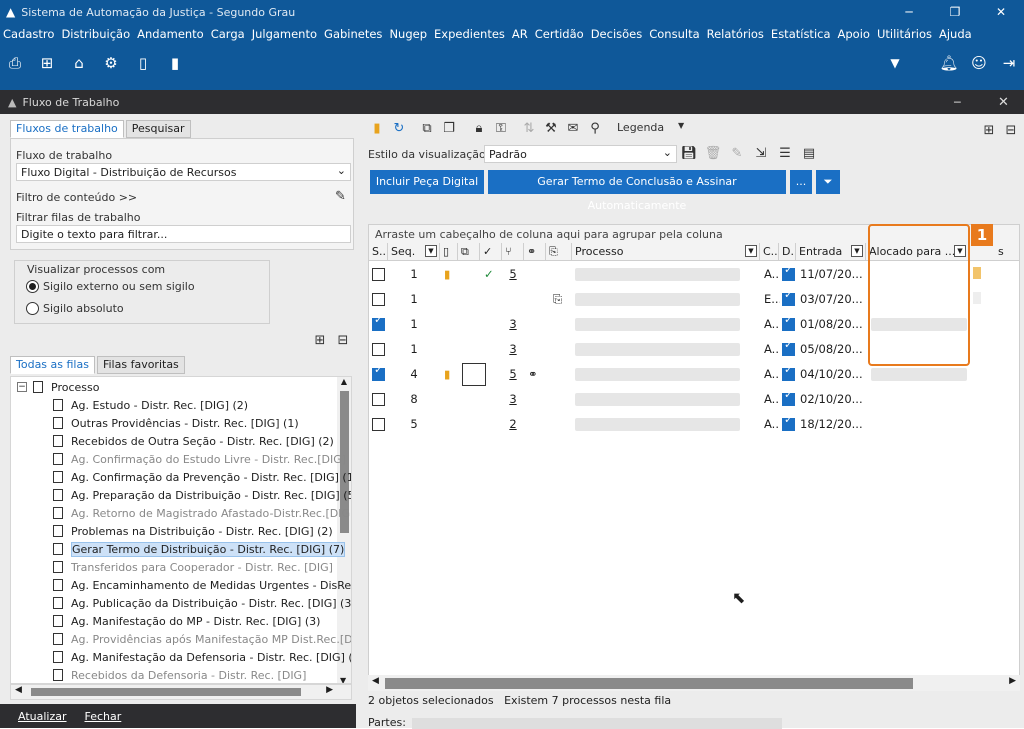 The width and height of the screenshot is (1024, 729). What do you see at coordinates (491, 252) in the screenshot?
I see `col-check: ✓` at bounding box center [491, 252].